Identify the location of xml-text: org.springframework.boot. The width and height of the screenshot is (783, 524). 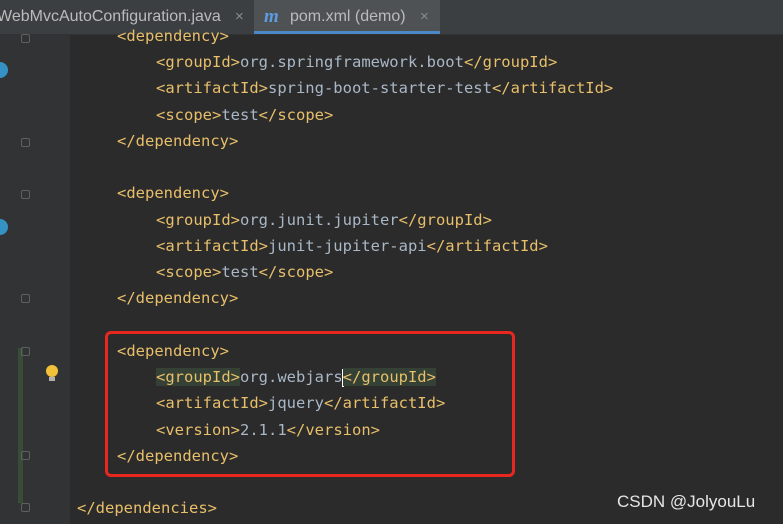
(352, 62).